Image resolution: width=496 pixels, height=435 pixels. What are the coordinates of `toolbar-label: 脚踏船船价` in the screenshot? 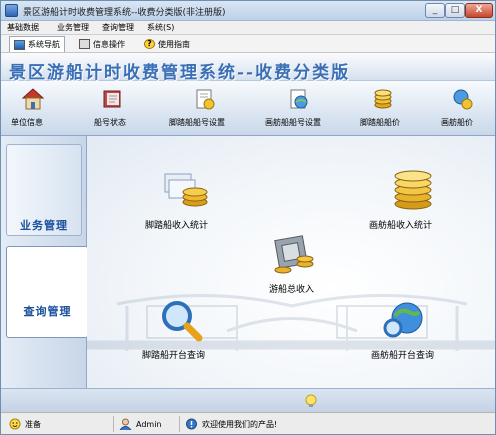 It's located at (380, 122).